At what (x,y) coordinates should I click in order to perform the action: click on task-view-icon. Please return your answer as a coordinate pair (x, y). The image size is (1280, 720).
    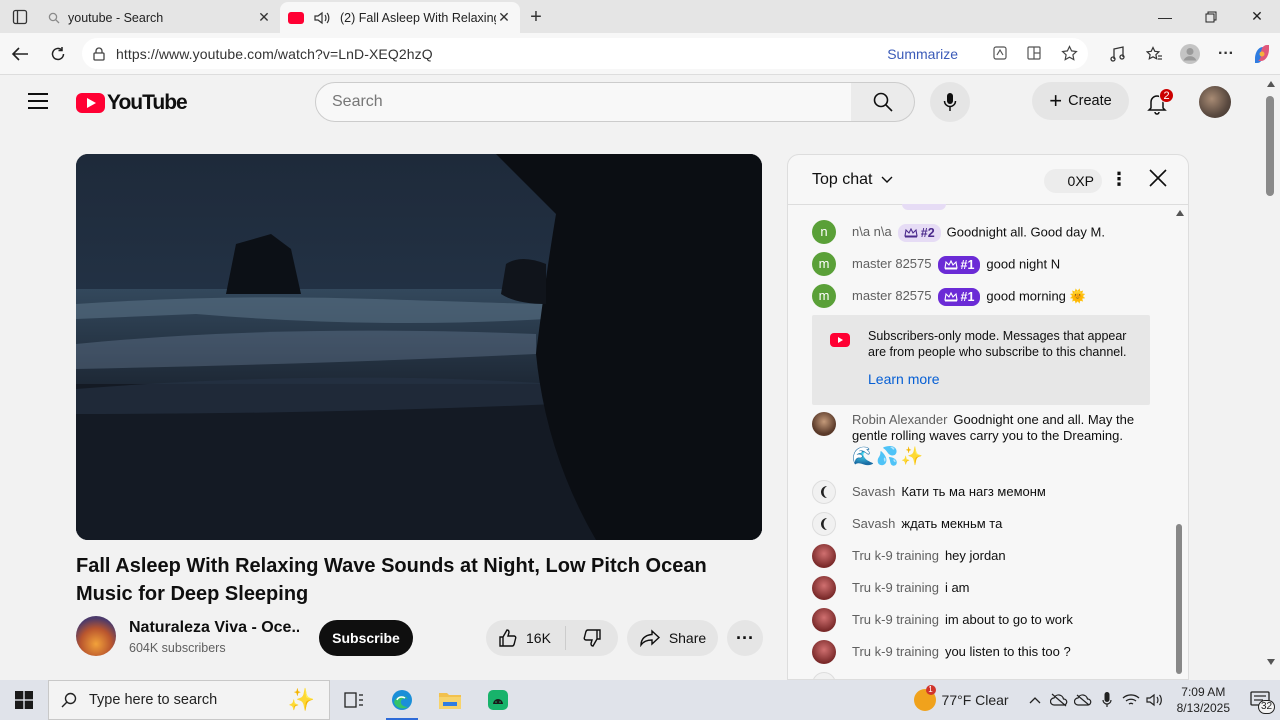
    Looking at the image, I should click on (354, 700).